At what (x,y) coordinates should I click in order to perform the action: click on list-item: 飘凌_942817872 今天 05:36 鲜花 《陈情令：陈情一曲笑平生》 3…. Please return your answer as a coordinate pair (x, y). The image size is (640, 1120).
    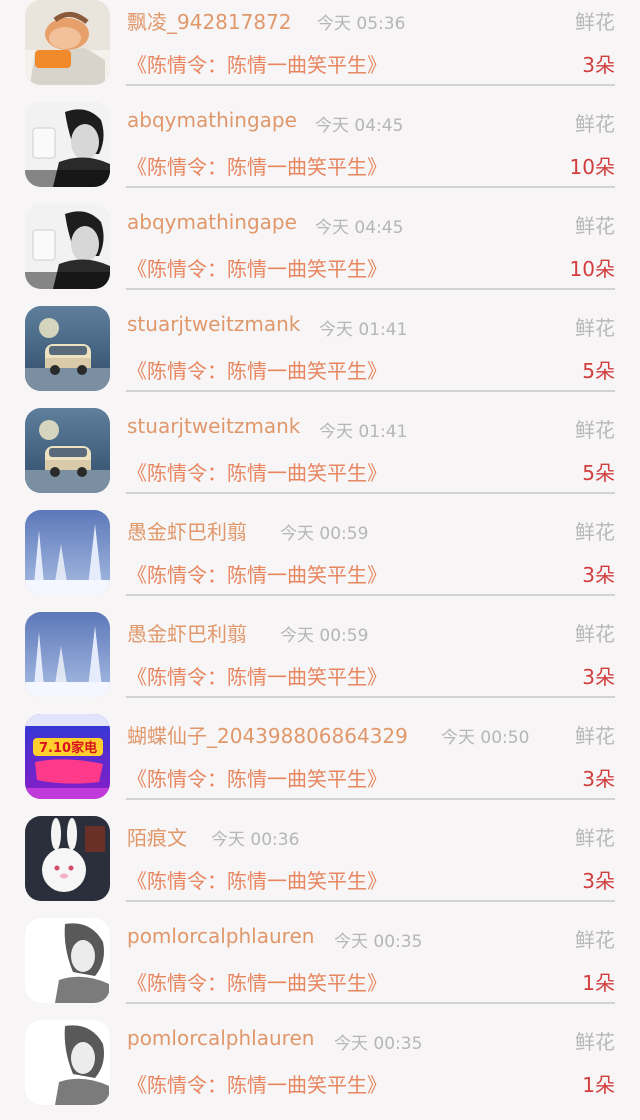
    Looking at the image, I should click on (320, 50).